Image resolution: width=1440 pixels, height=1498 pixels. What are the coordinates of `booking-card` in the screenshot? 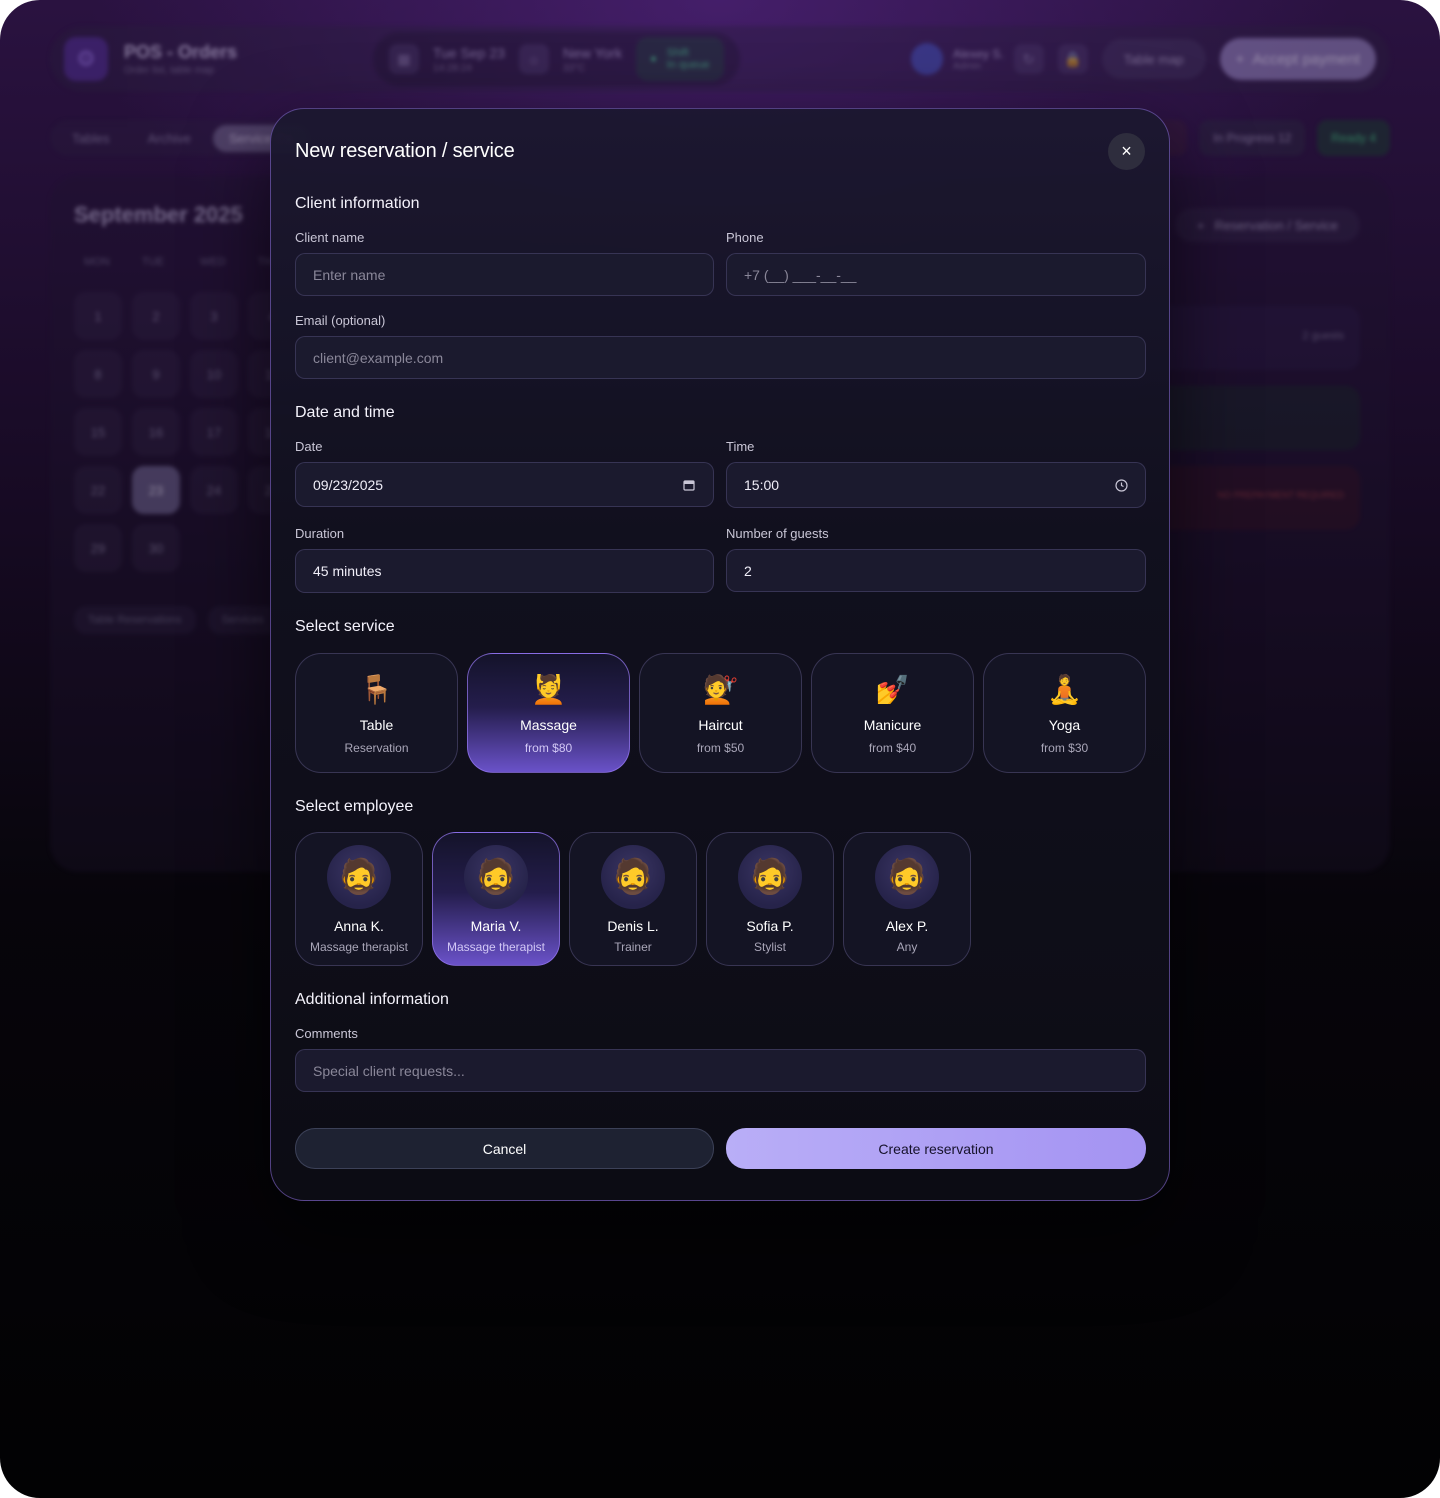 It's located at (1250, 418).